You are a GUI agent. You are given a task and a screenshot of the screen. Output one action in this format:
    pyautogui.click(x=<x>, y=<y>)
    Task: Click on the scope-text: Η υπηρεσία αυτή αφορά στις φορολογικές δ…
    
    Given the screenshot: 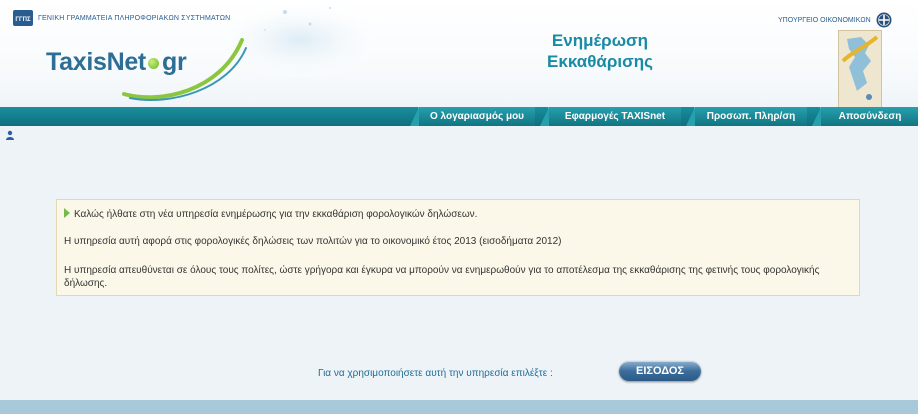 What is the action you would take?
    pyautogui.click(x=313, y=241)
    